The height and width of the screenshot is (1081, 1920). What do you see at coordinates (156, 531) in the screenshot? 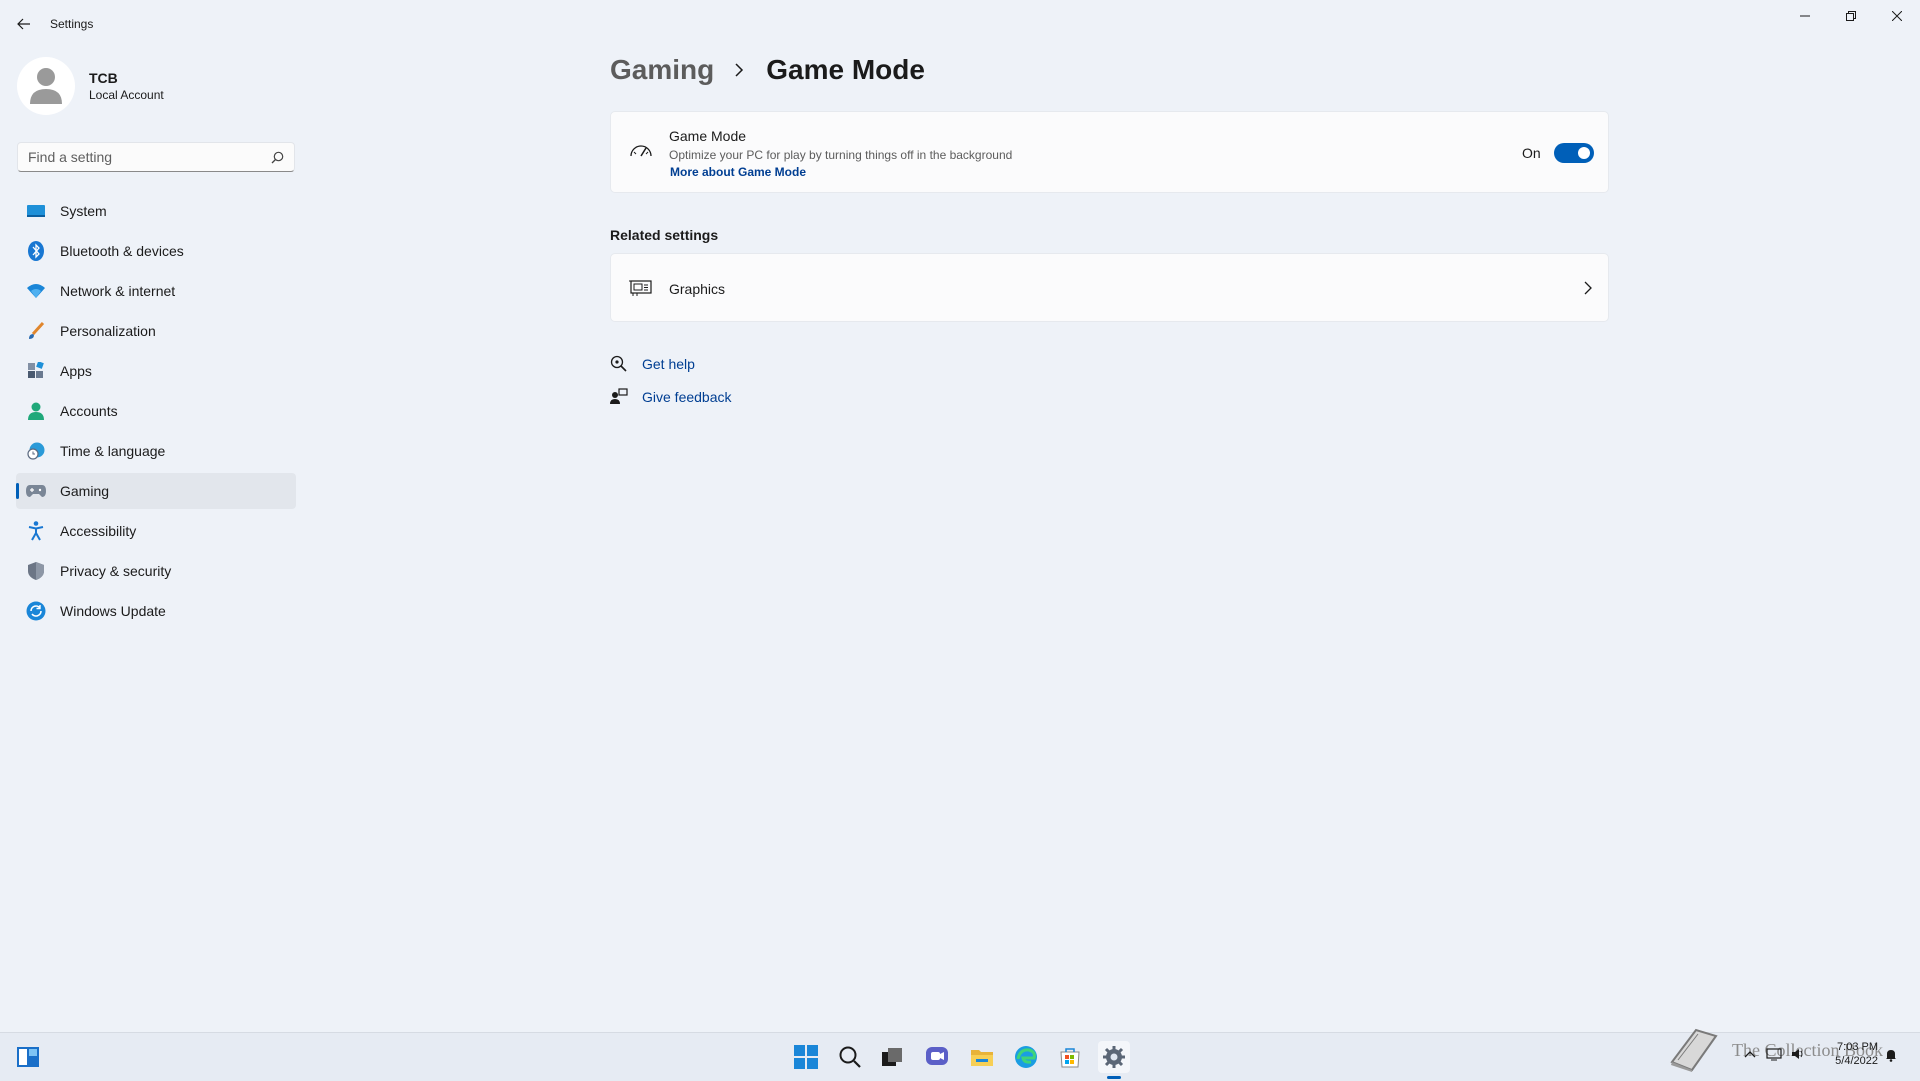
I see `sidebar-item-accessibility: Accessibility` at bounding box center [156, 531].